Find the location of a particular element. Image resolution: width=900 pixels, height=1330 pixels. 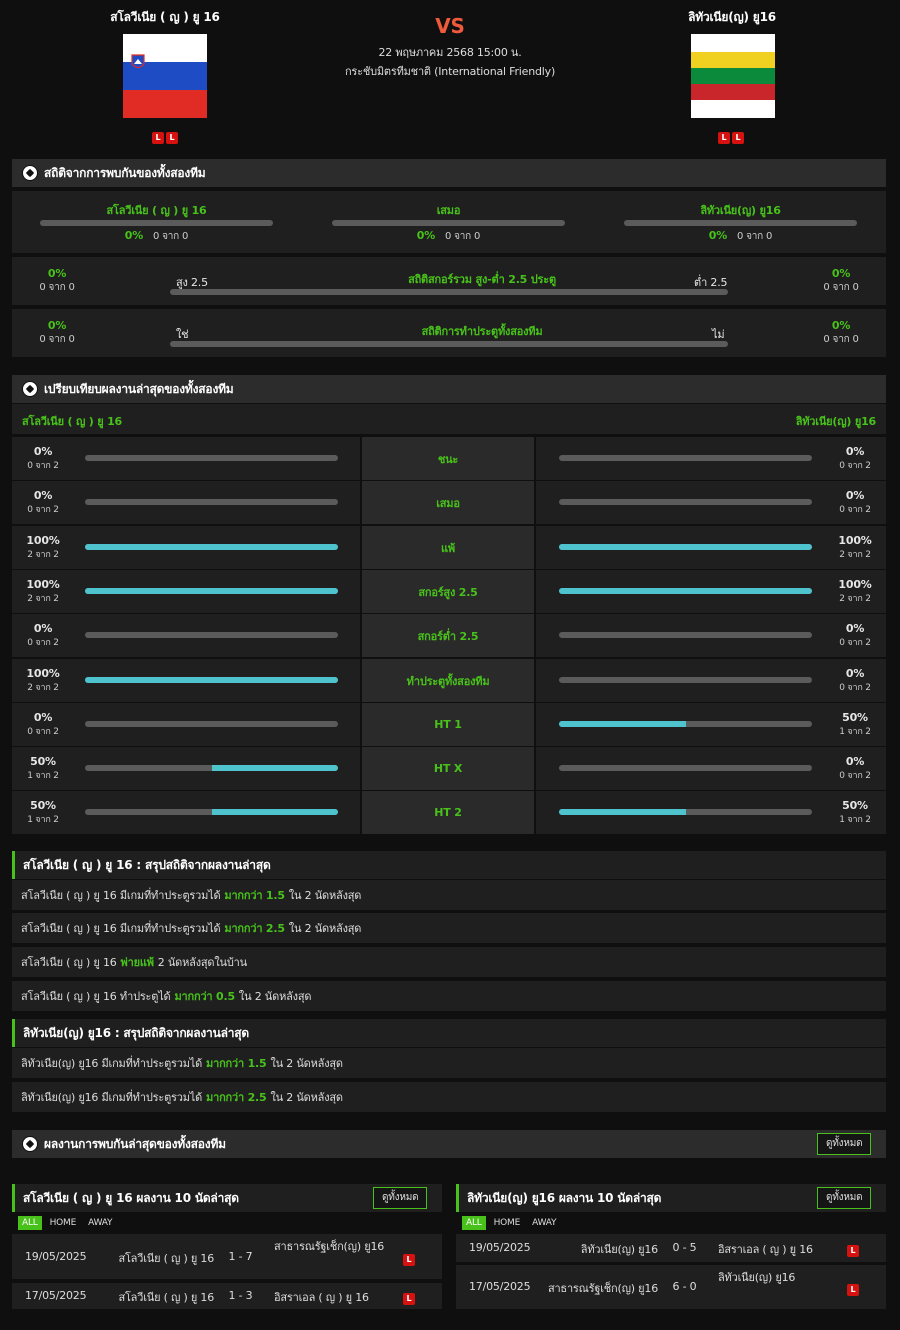

h2h-away-label: ลิทัวเนีย(ญ) ยู16 is located at coordinates (740, 210).